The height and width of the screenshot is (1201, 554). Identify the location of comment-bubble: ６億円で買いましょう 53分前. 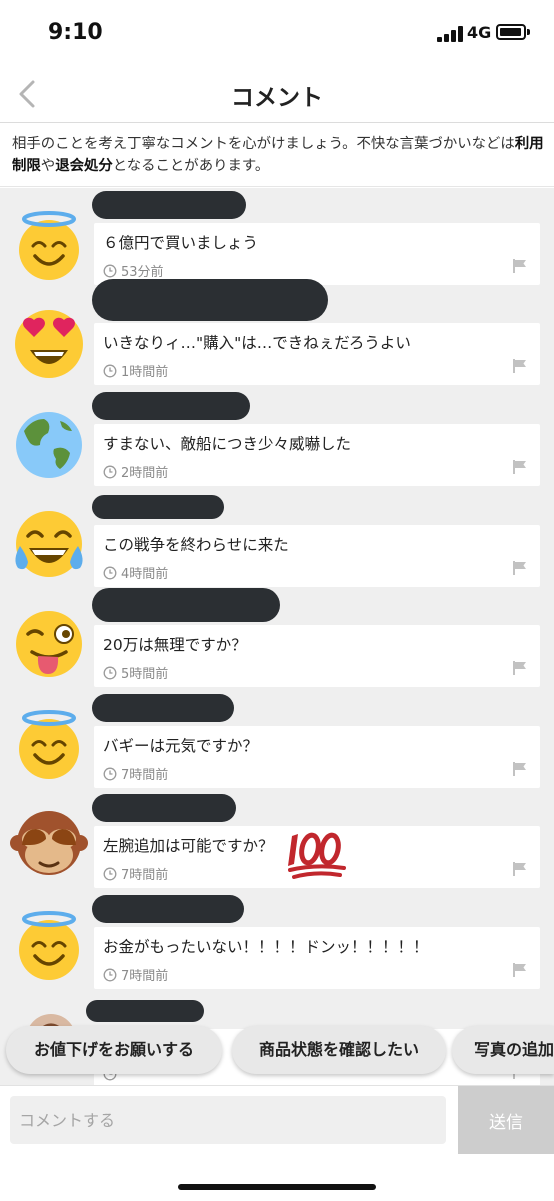
(317, 254).